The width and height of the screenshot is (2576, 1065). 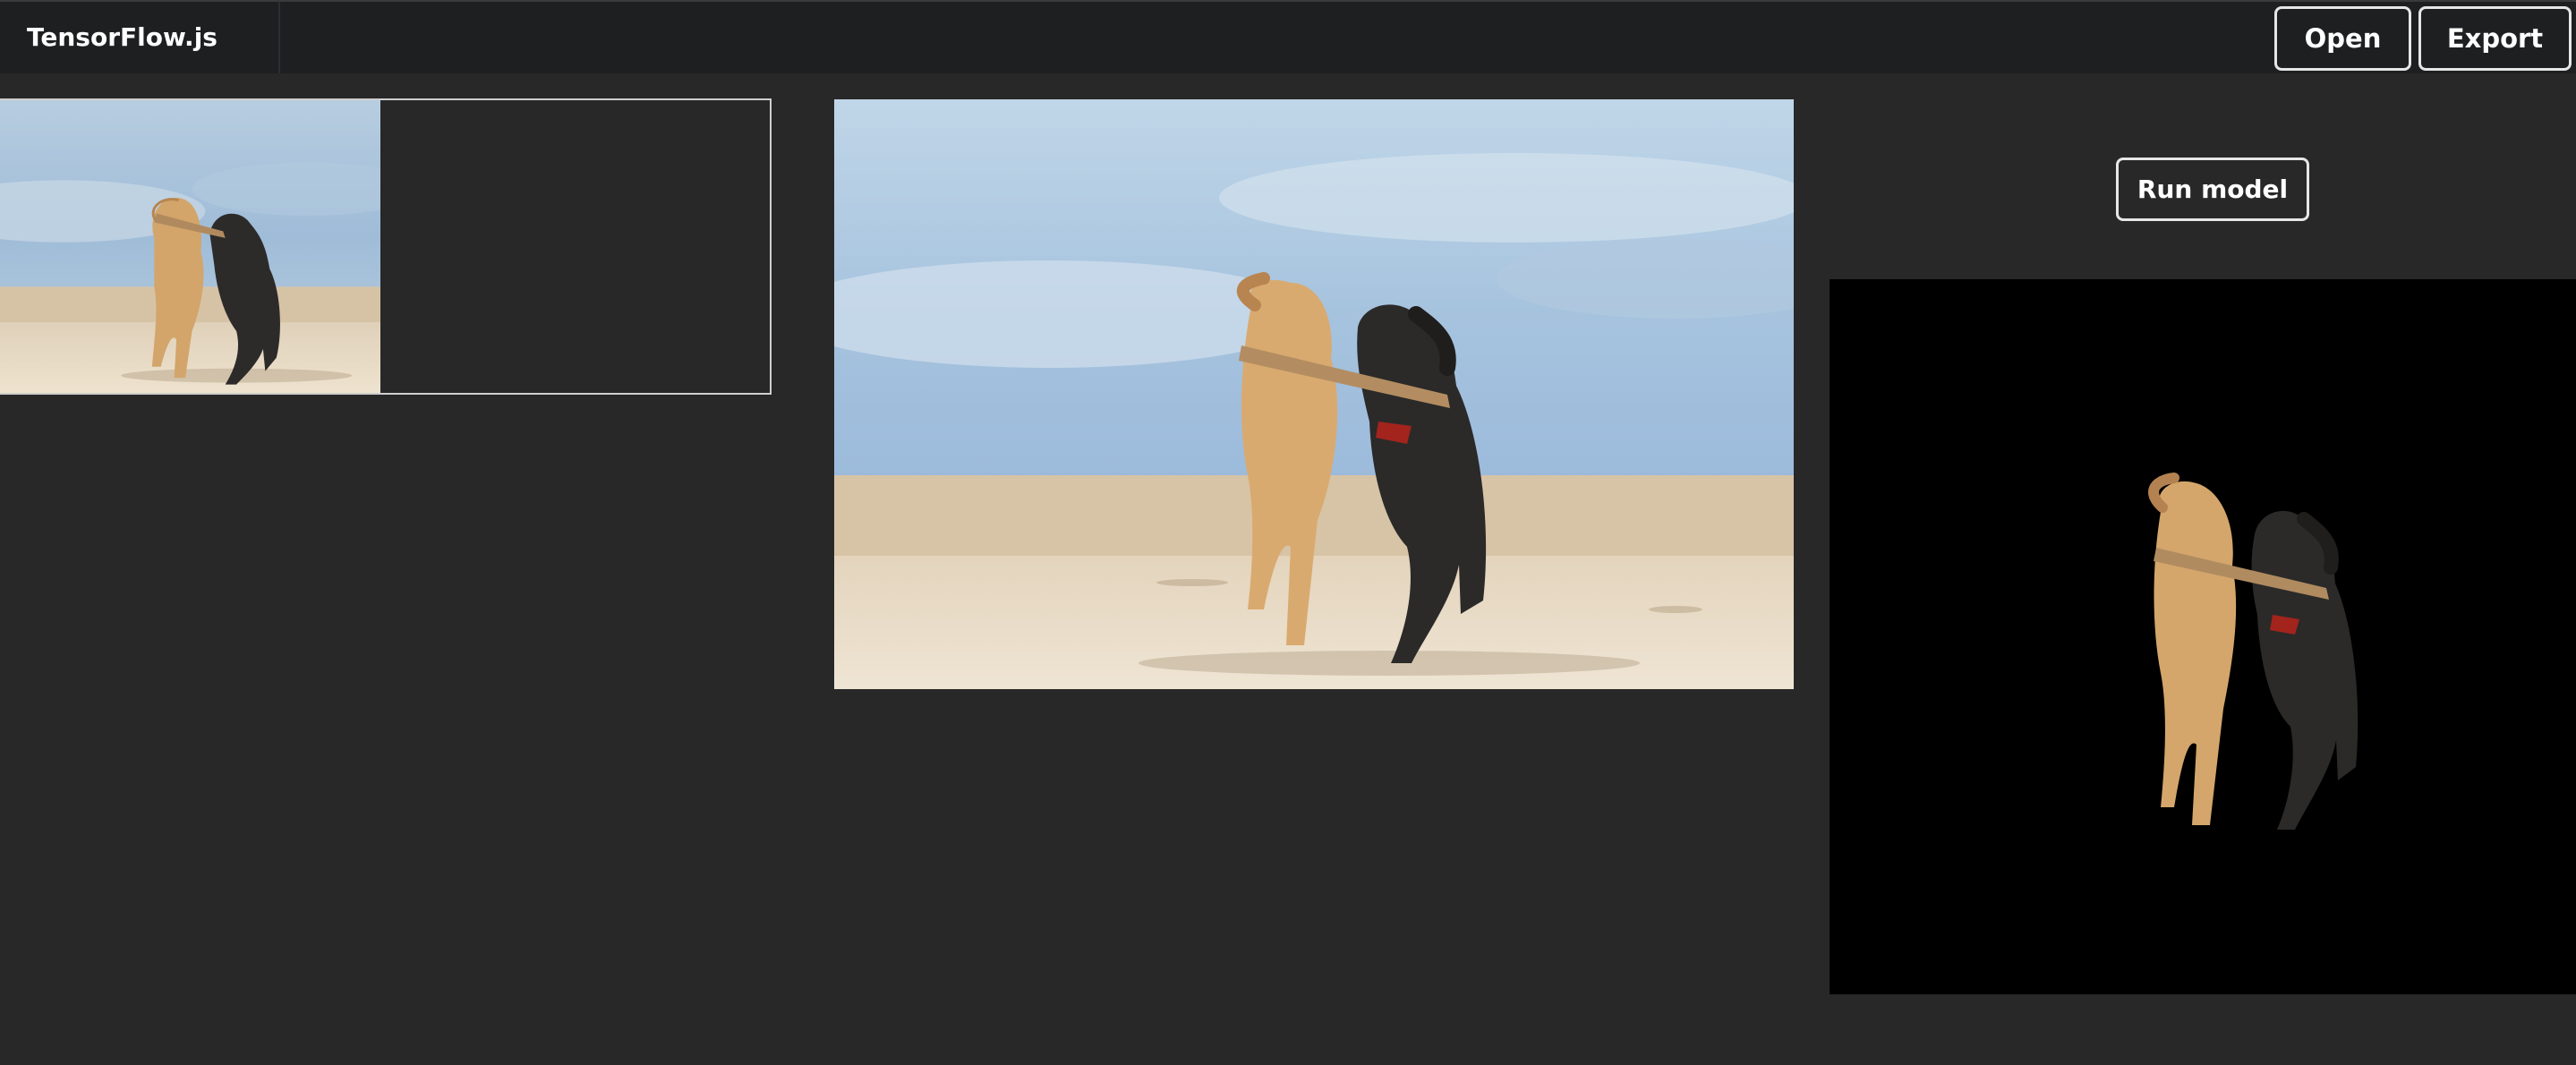 I want to click on thumbnail-image, so click(x=190, y=246).